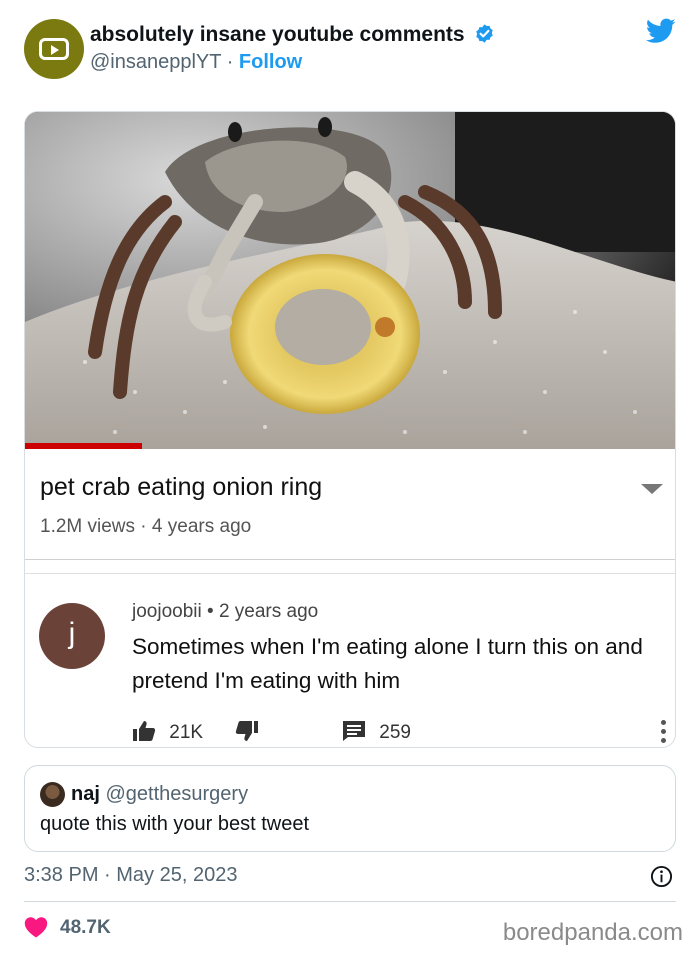 The height and width of the screenshot is (955, 700). What do you see at coordinates (155, 62) in the screenshot?
I see `author-handle: @insanepplYT` at bounding box center [155, 62].